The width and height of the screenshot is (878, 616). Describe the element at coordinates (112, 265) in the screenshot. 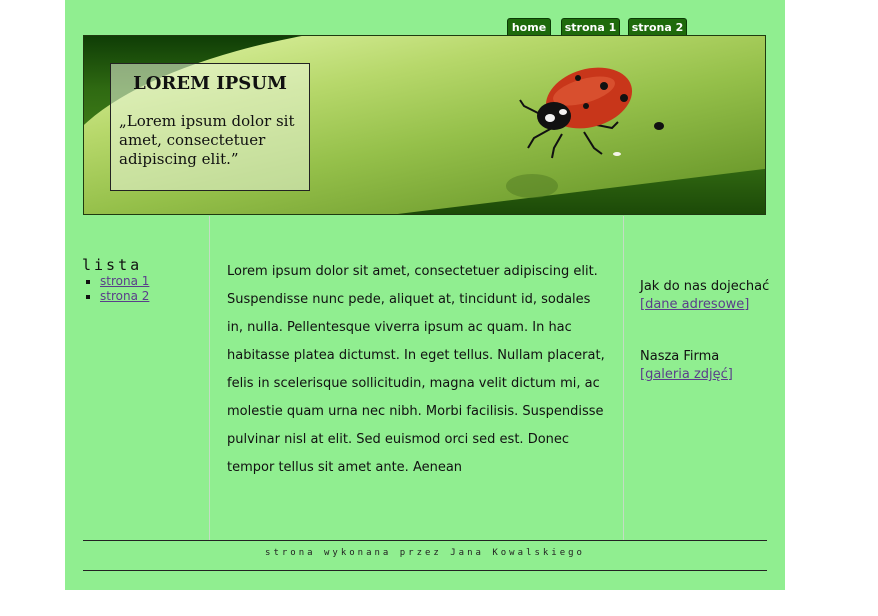

I see `sidebar-title: lista` at that location.